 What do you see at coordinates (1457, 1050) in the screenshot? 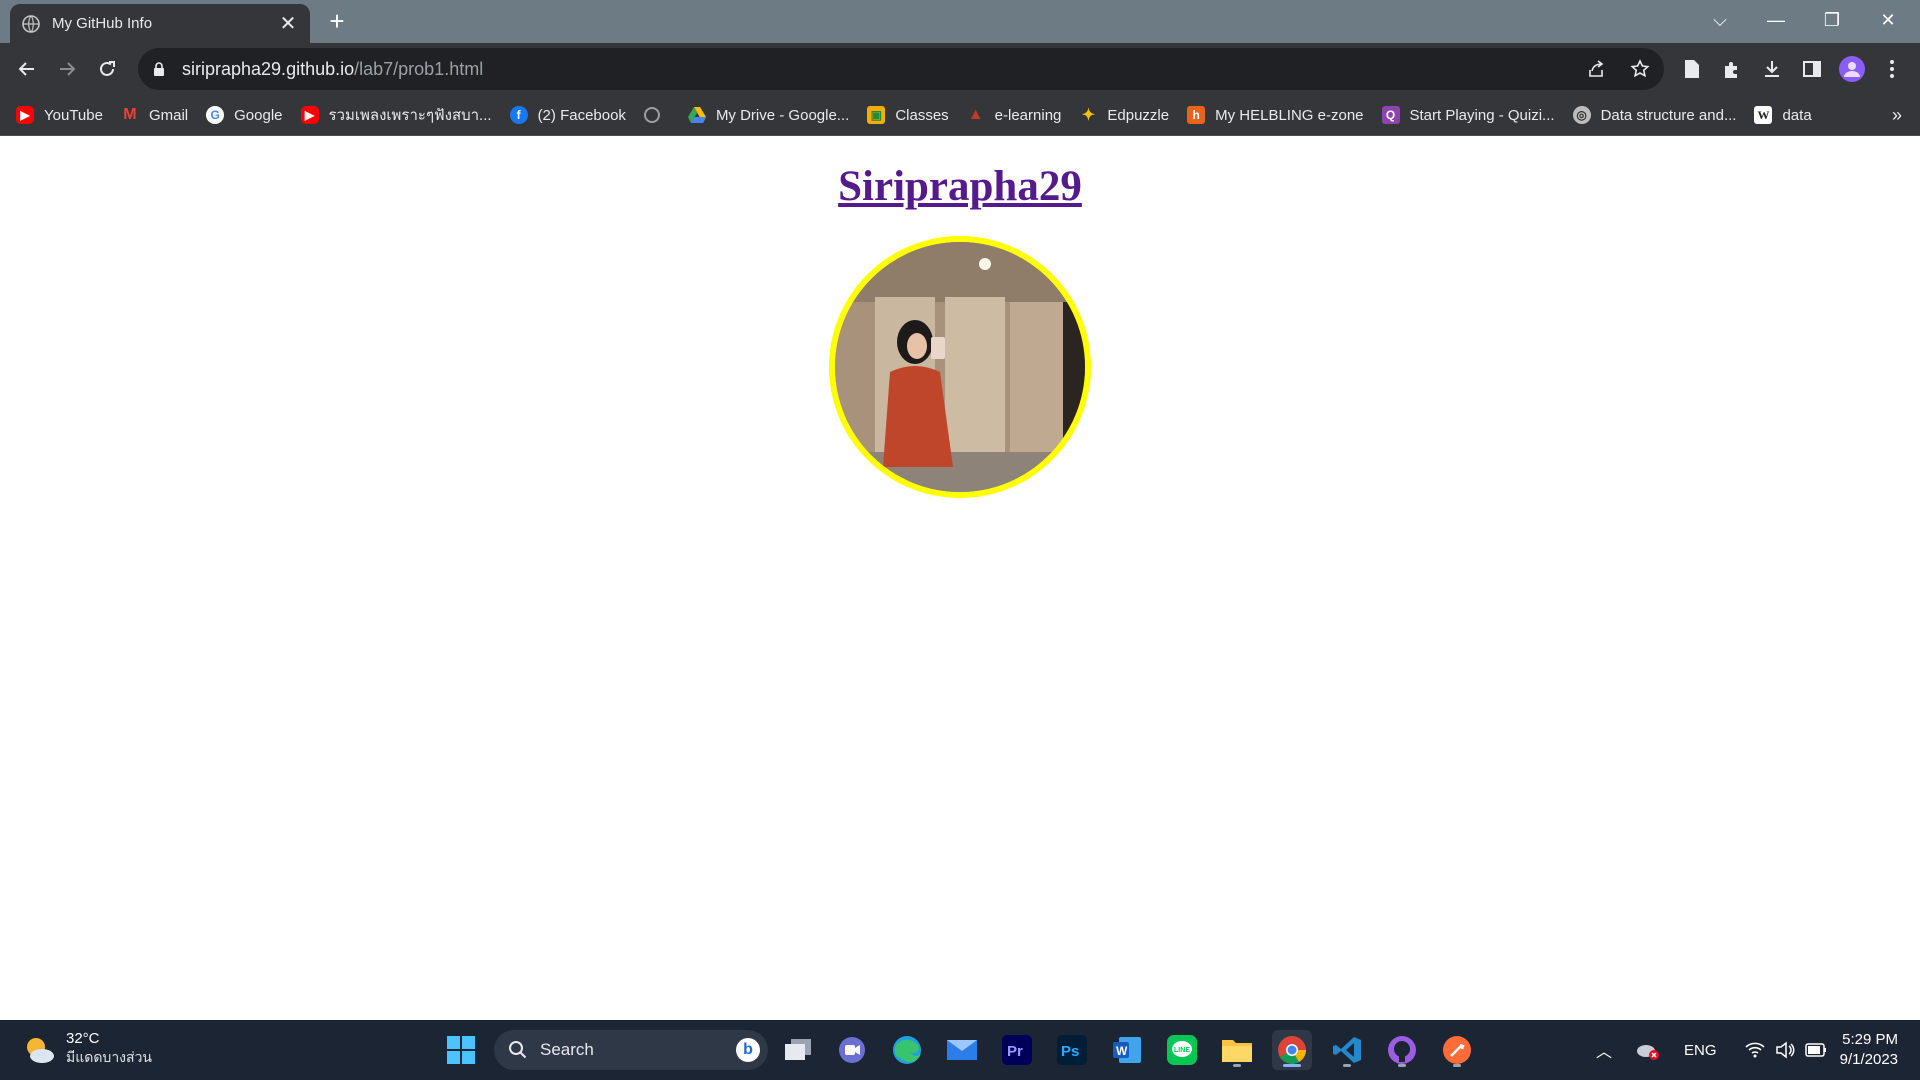
I see `postman-app` at bounding box center [1457, 1050].